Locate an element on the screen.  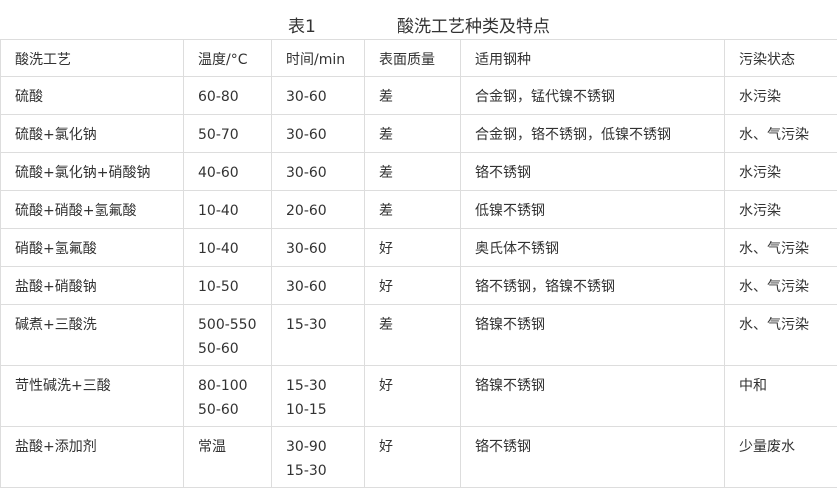
cell-text: 硫酸+氯化钠 is located at coordinates (99, 135).